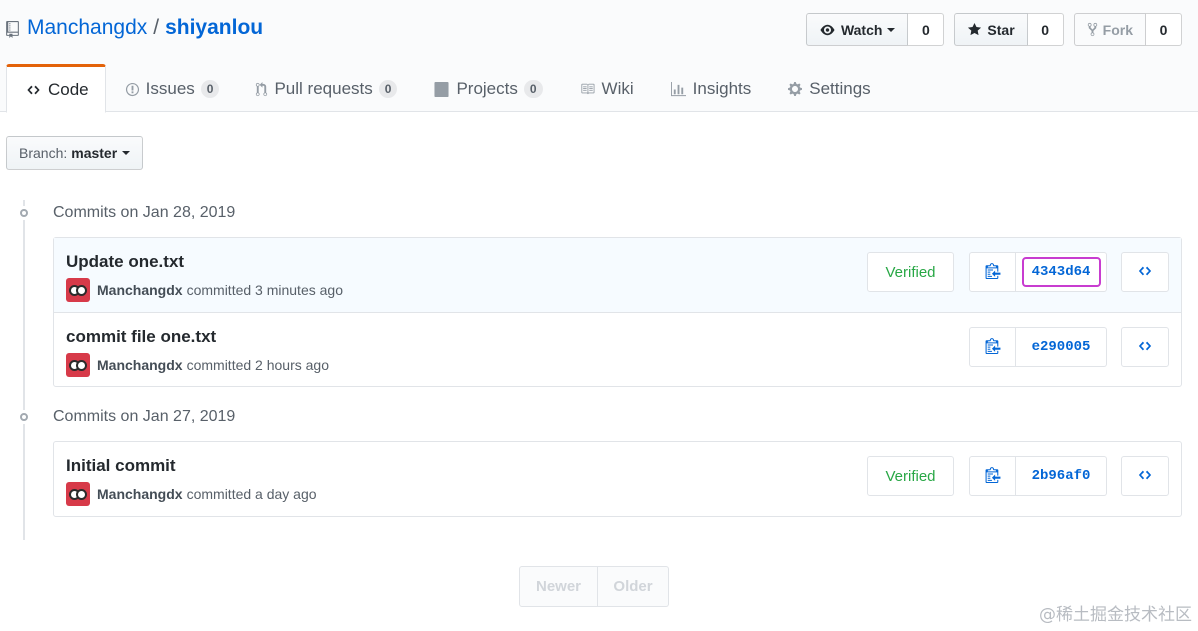 The image size is (1198, 631). What do you see at coordinates (617, 88) in the screenshot?
I see `tab-label: Wiki` at bounding box center [617, 88].